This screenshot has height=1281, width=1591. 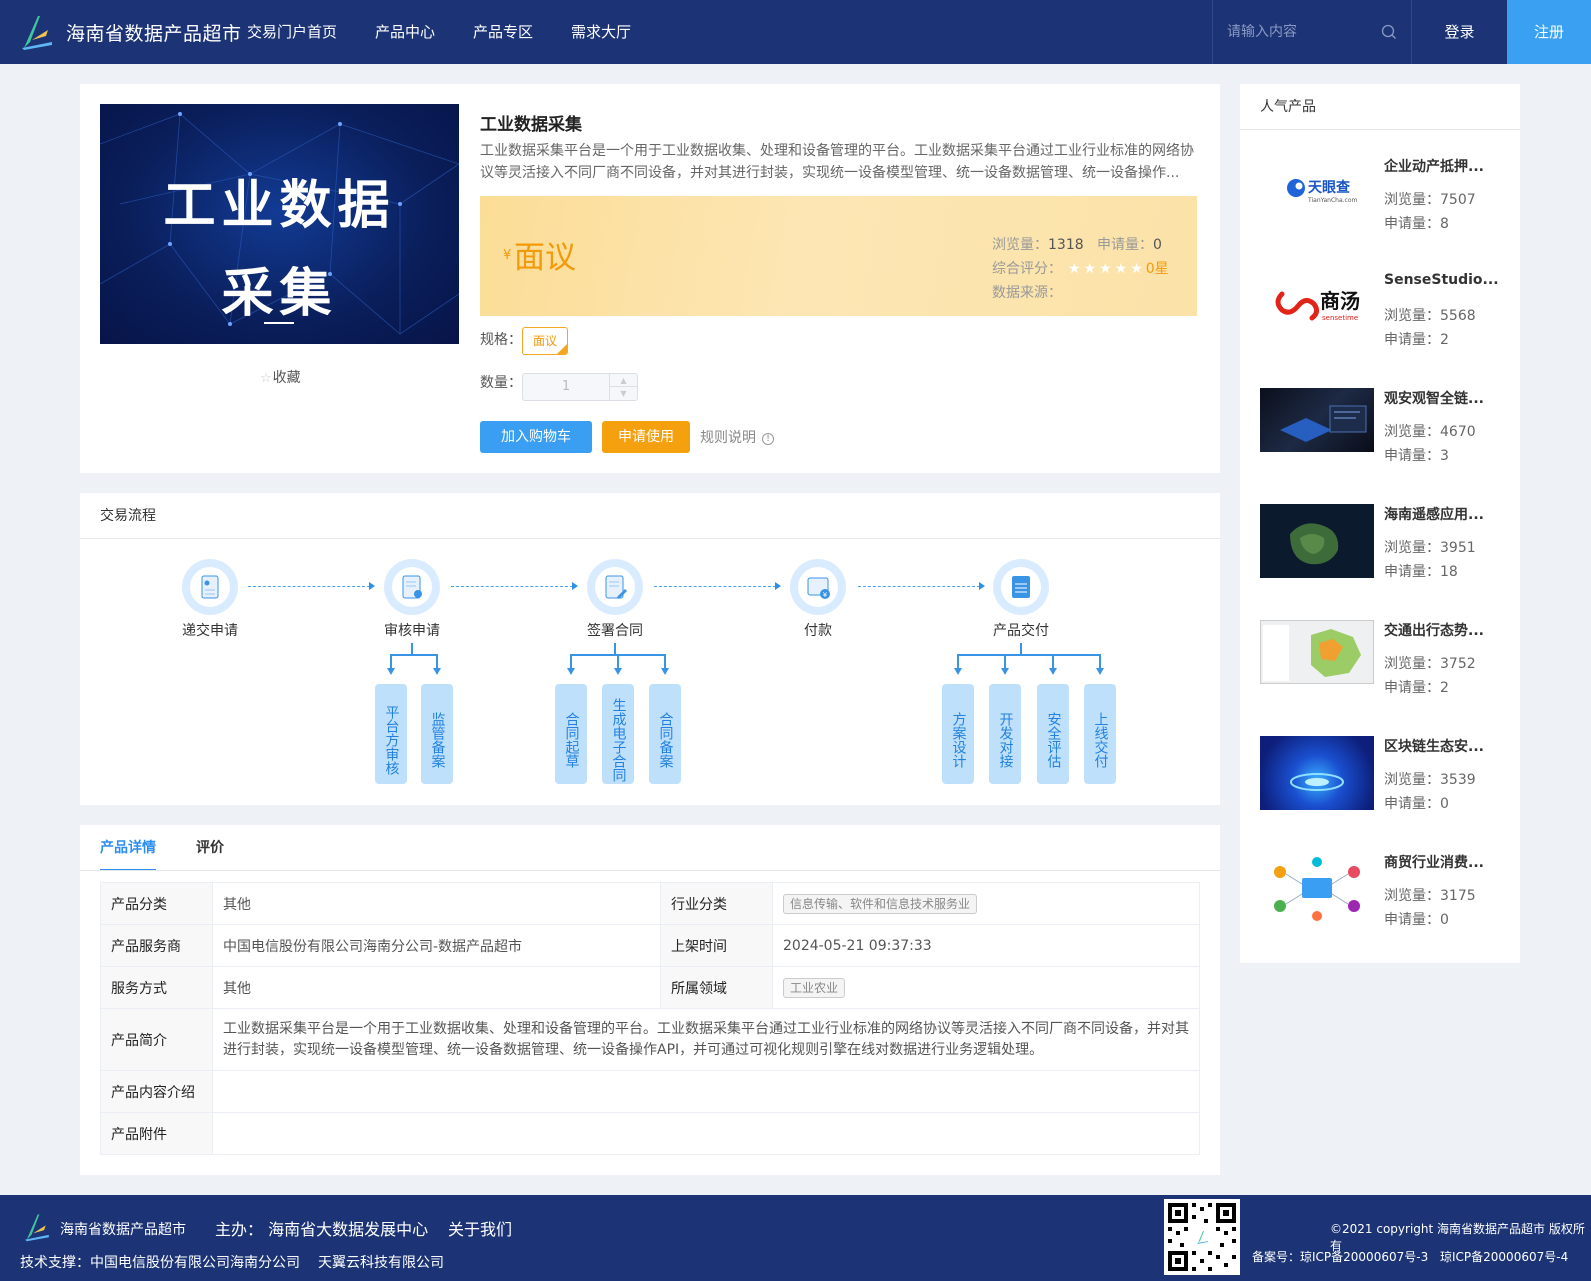 What do you see at coordinates (1382, 436) in the screenshot?
I see `list-item: 观安观智全链... 浏览量：4670 申请量：3` at bounding box center [1382, 436].